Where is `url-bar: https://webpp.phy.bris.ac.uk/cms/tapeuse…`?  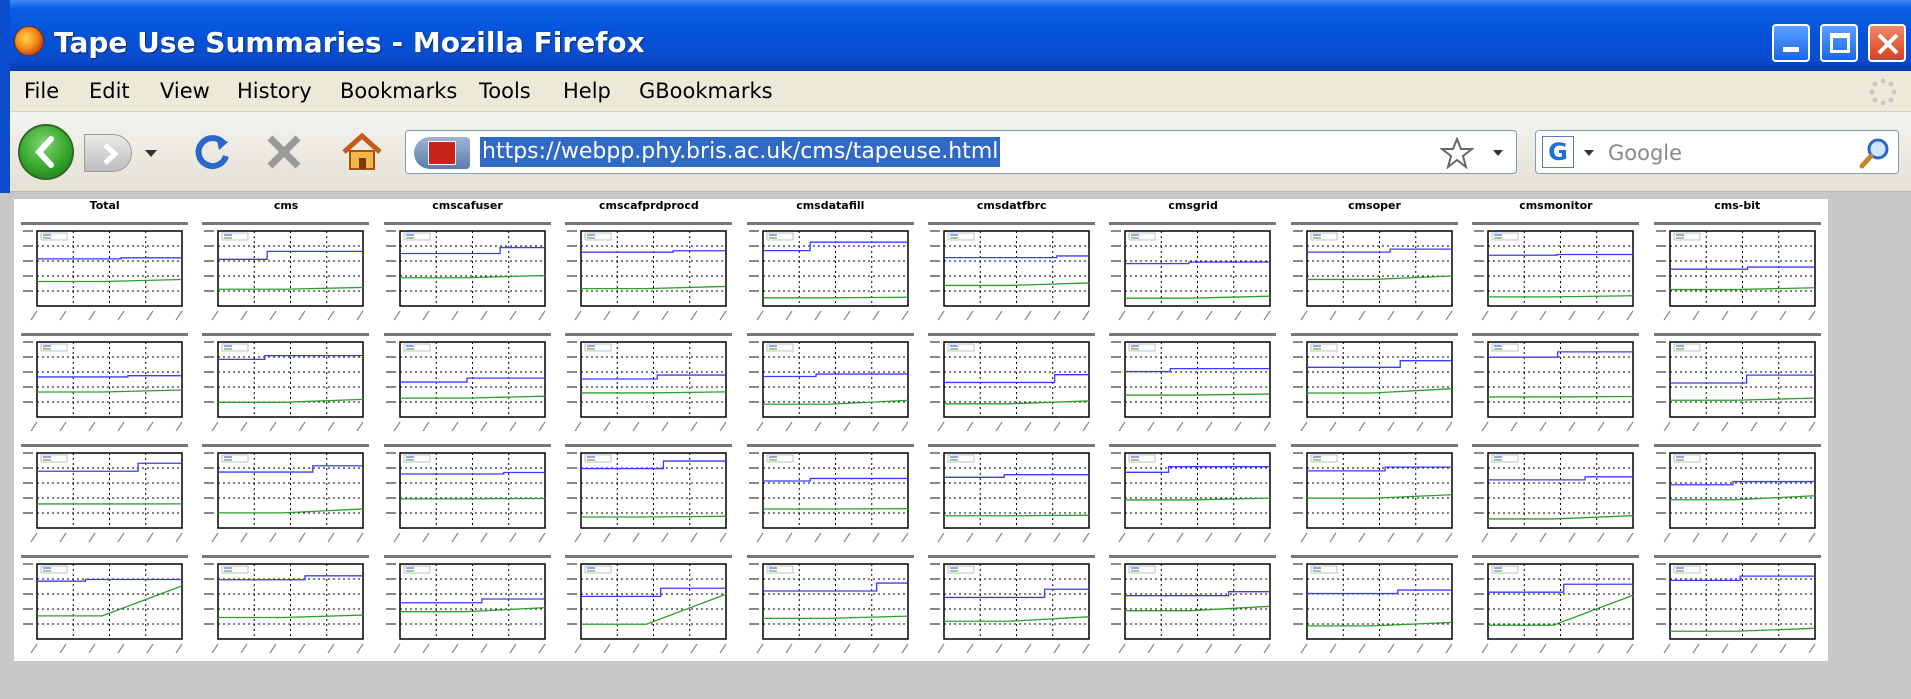
url-bar: https://webpp.phy.bris.ac.uk/cms/tapeuse… is located at coordinates (961, 152).